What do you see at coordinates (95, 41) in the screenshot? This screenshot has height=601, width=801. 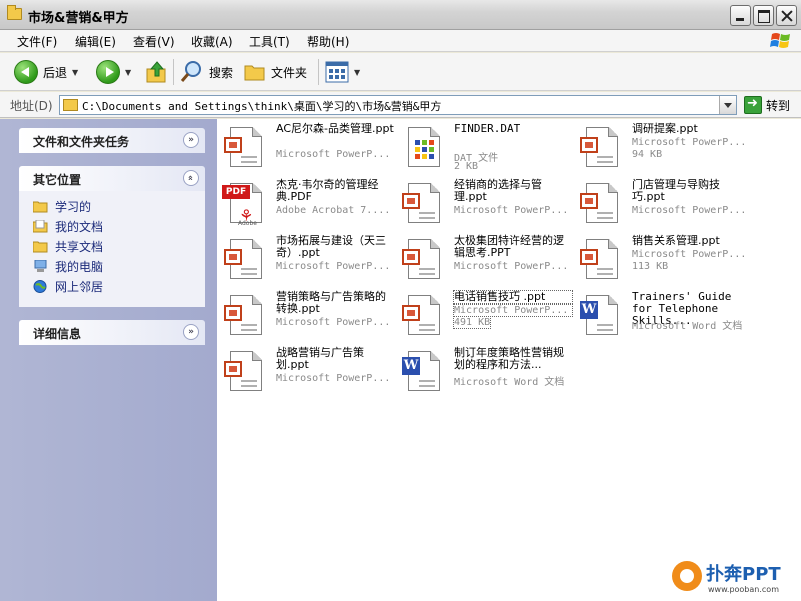 I see `menu-edit: 编辑(E)` at bounding box center [95, 41].